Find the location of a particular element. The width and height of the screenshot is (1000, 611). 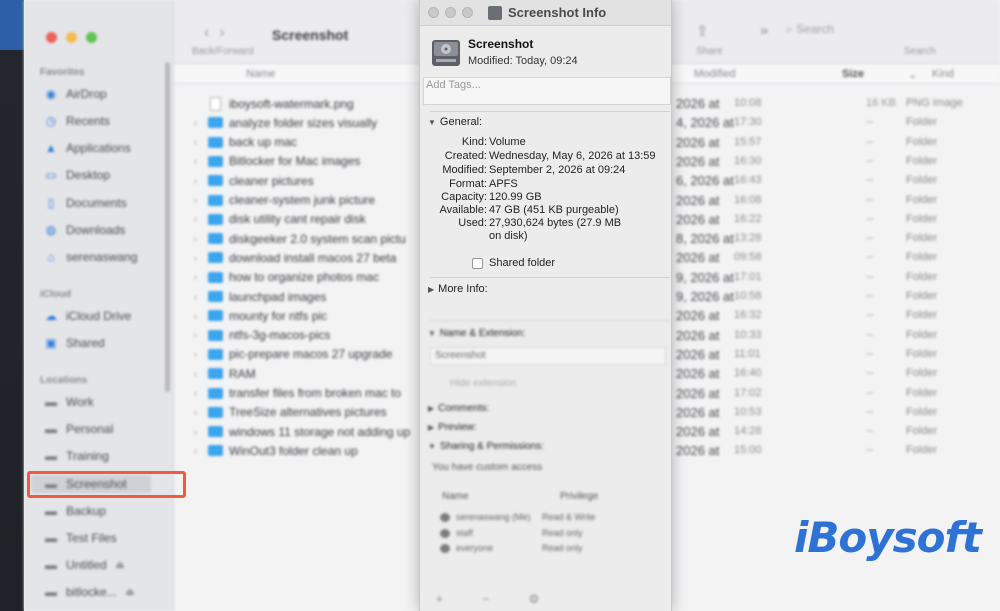

file-row: › RAM is located at coordinates (225, 373).